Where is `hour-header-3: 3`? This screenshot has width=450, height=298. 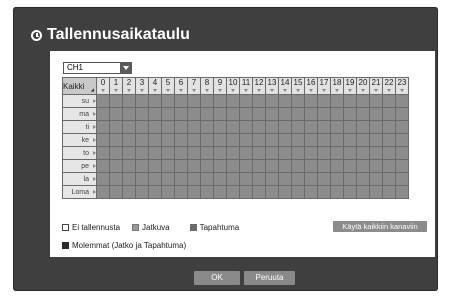
hour-header-3: 3 is located at coordinates (142, 86).